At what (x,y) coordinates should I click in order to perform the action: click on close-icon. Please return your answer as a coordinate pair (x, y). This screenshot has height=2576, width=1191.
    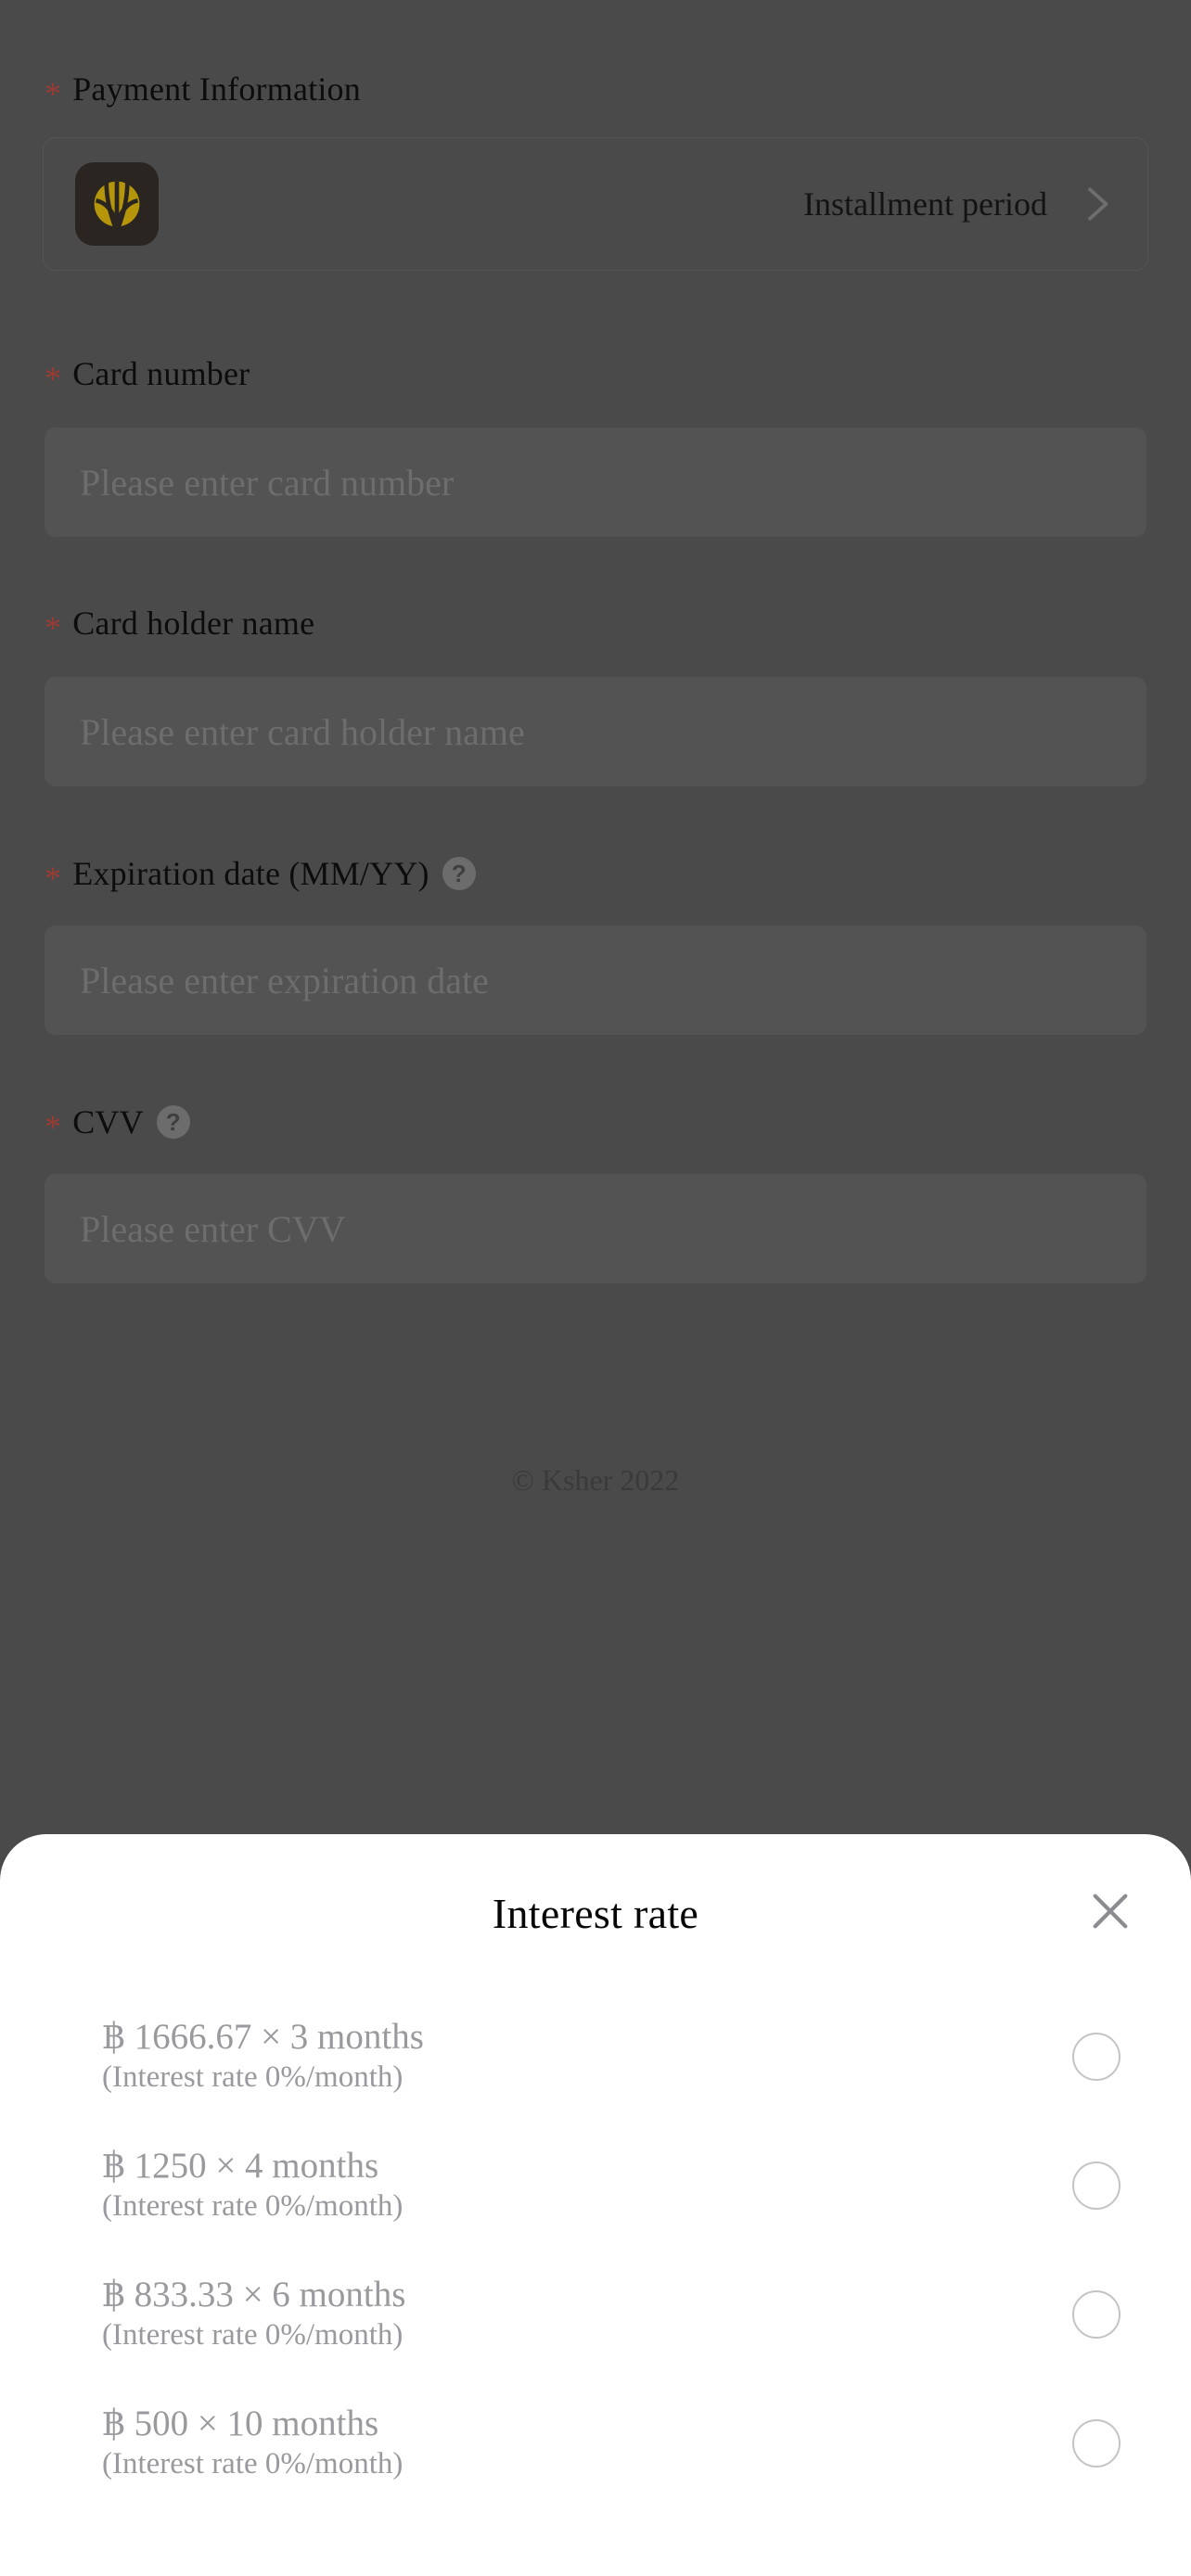
    Looking at the image, I should click on (1110, 1912).